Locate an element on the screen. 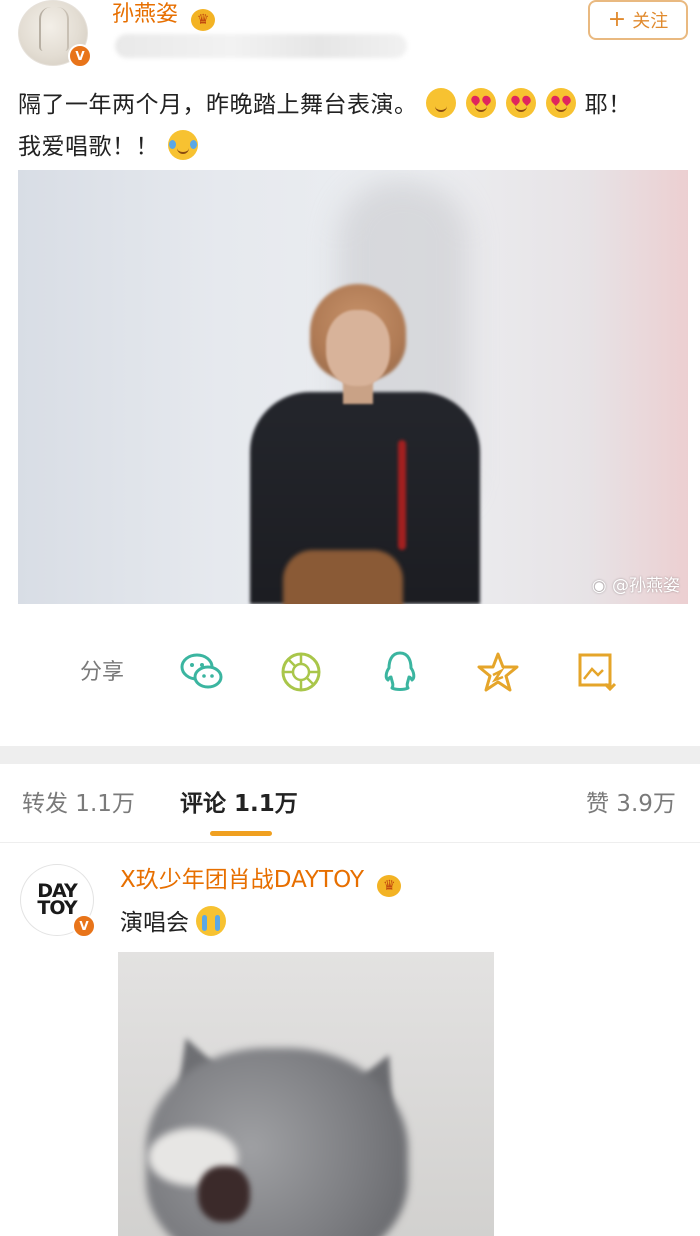  post-text-line1: 隔了一年两个月，昨晚踏上舞台表演。 is located at coordinates (218, 105).